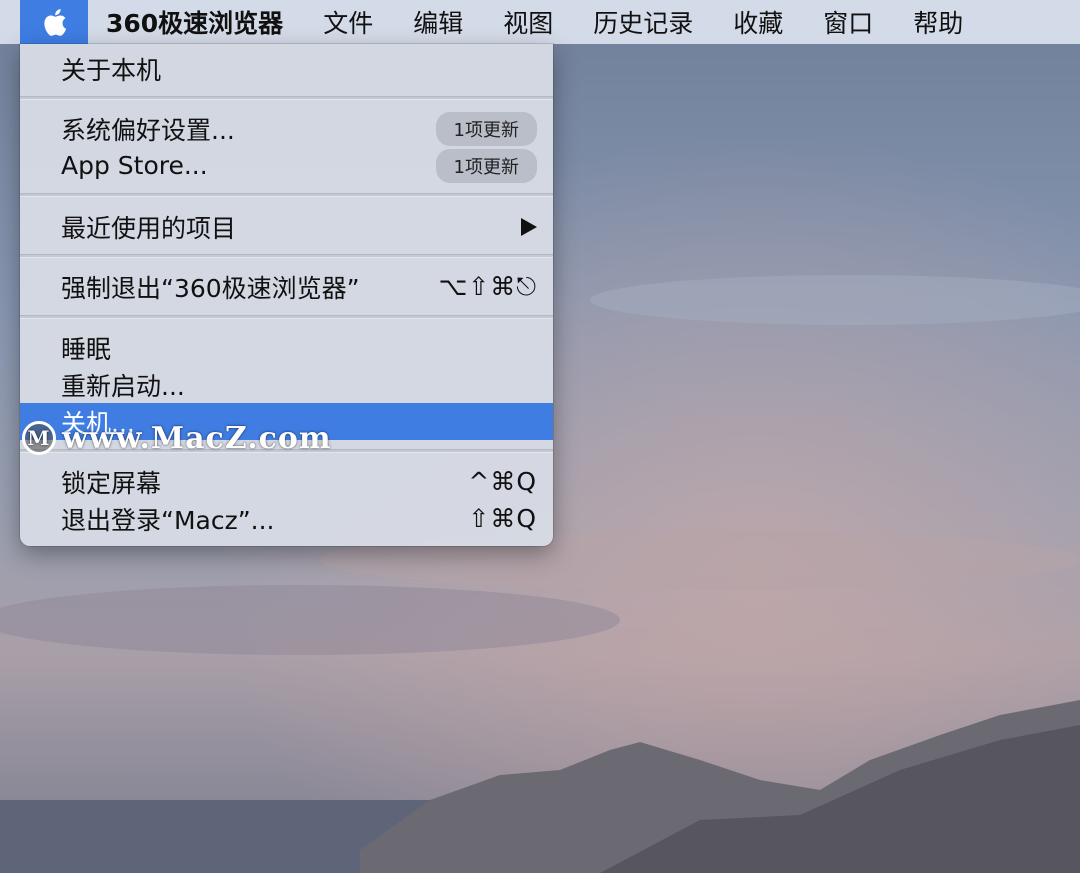  Describe the element at coordinates (643, 22) in the screenshot. I see `menubar-history: 历史记录` at that location.